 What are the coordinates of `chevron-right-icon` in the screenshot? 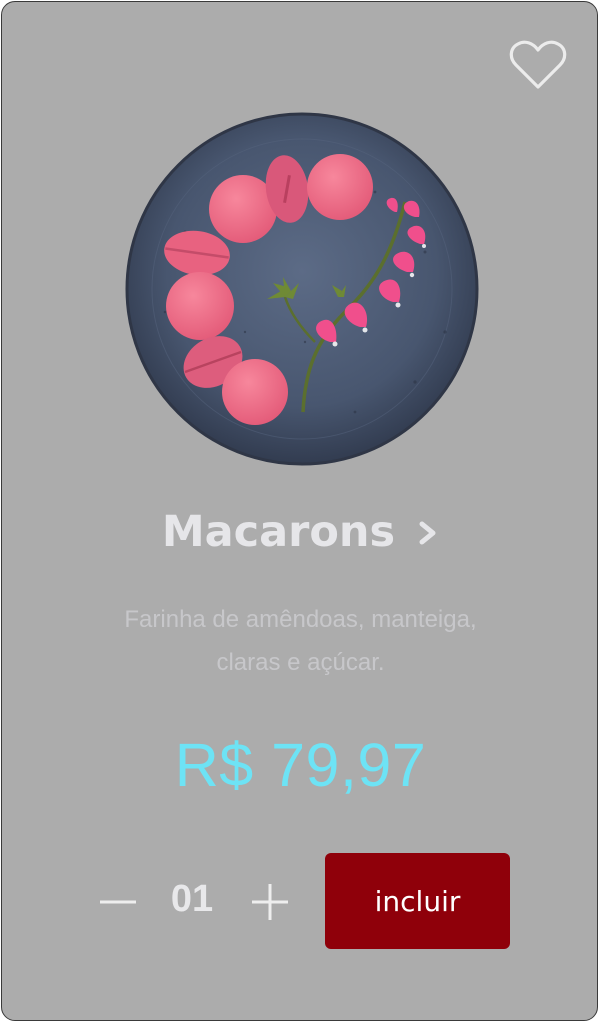 It's located at (427, 533).